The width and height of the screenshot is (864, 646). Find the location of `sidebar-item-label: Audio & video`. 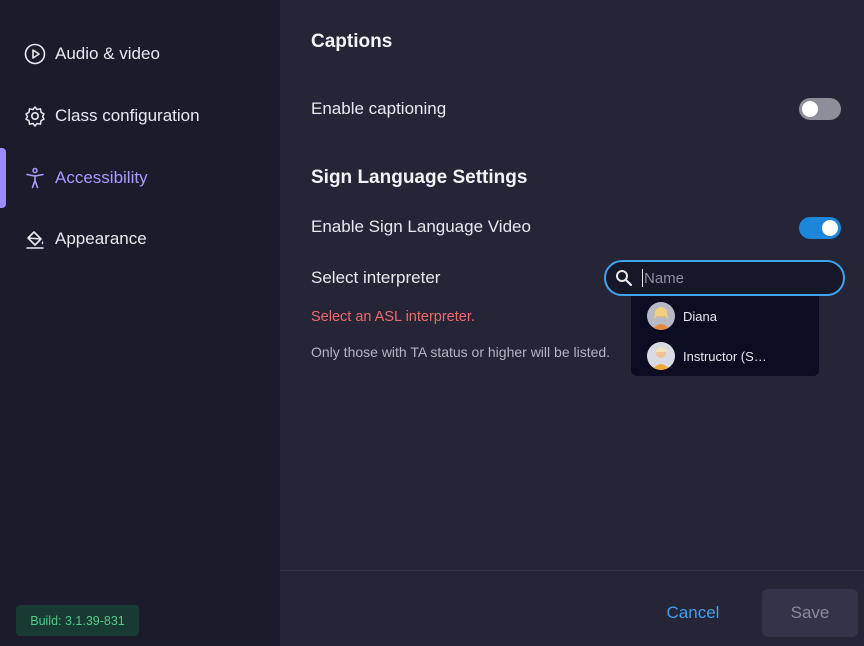

sidebar-item-label: Audio & video is located at coordinates (107, 53).